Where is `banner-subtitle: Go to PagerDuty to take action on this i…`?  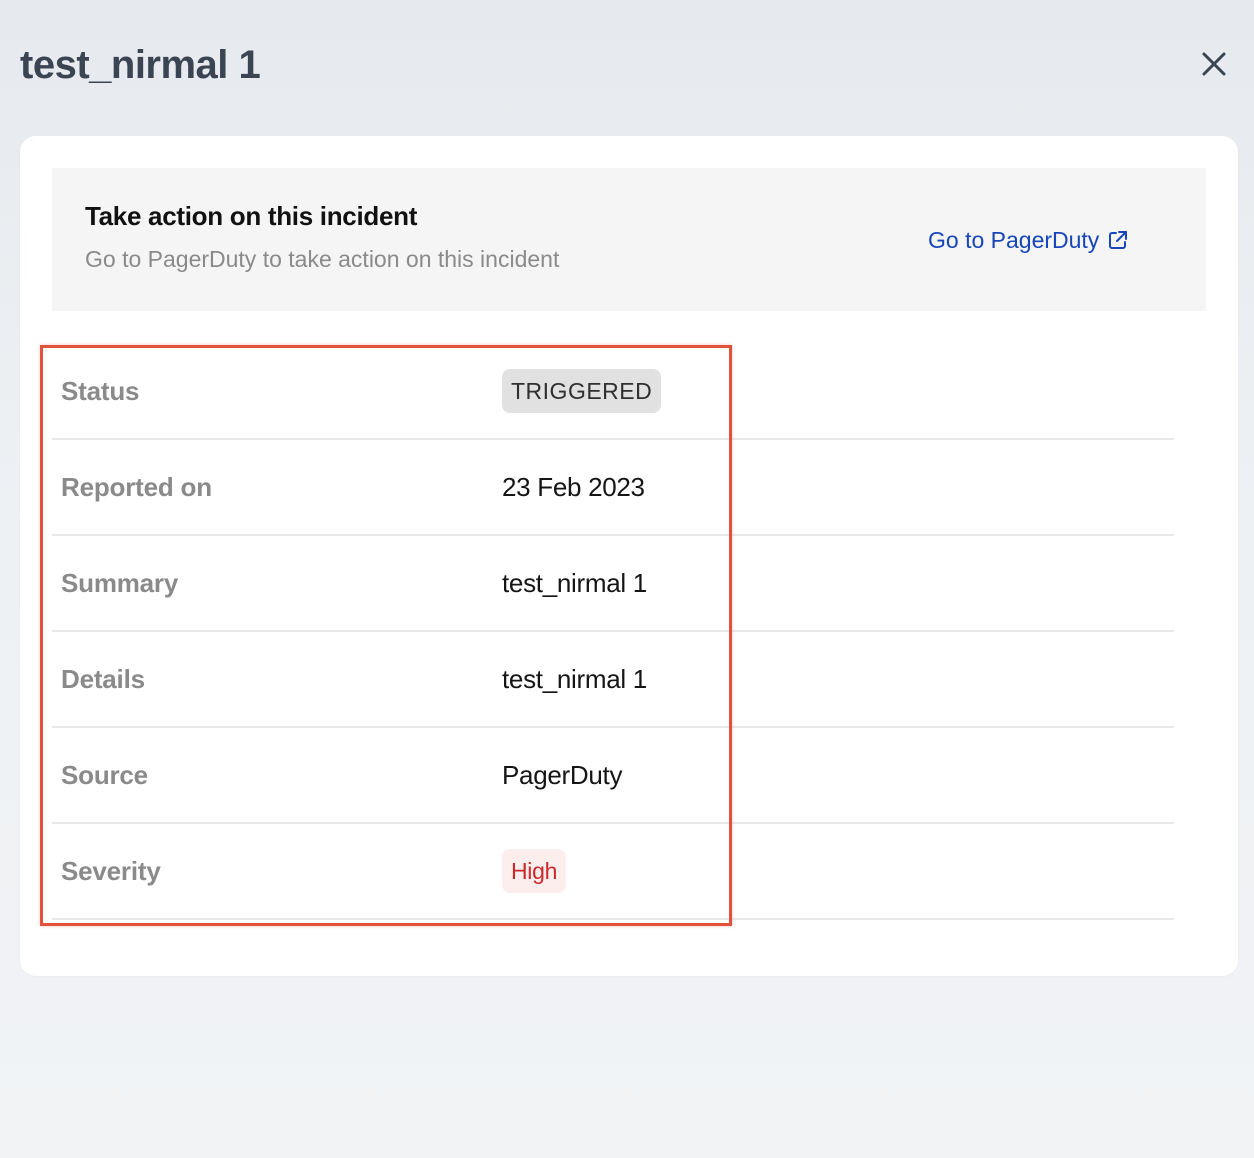
banner-subtitle: Go to PagerDuty to take action on this i… is located at coordinates (322, 259).